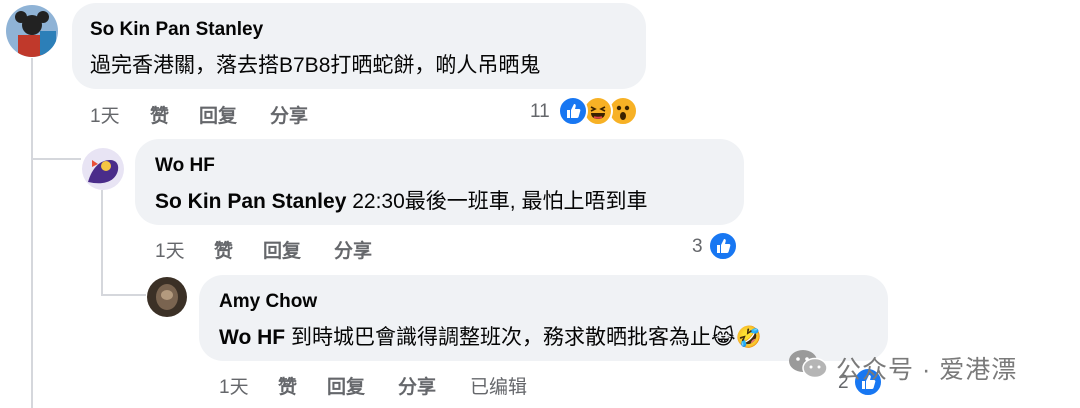  Describe the element at coordinates (102, 242) in the screenshot. I see `thread-line-reply` at that location.